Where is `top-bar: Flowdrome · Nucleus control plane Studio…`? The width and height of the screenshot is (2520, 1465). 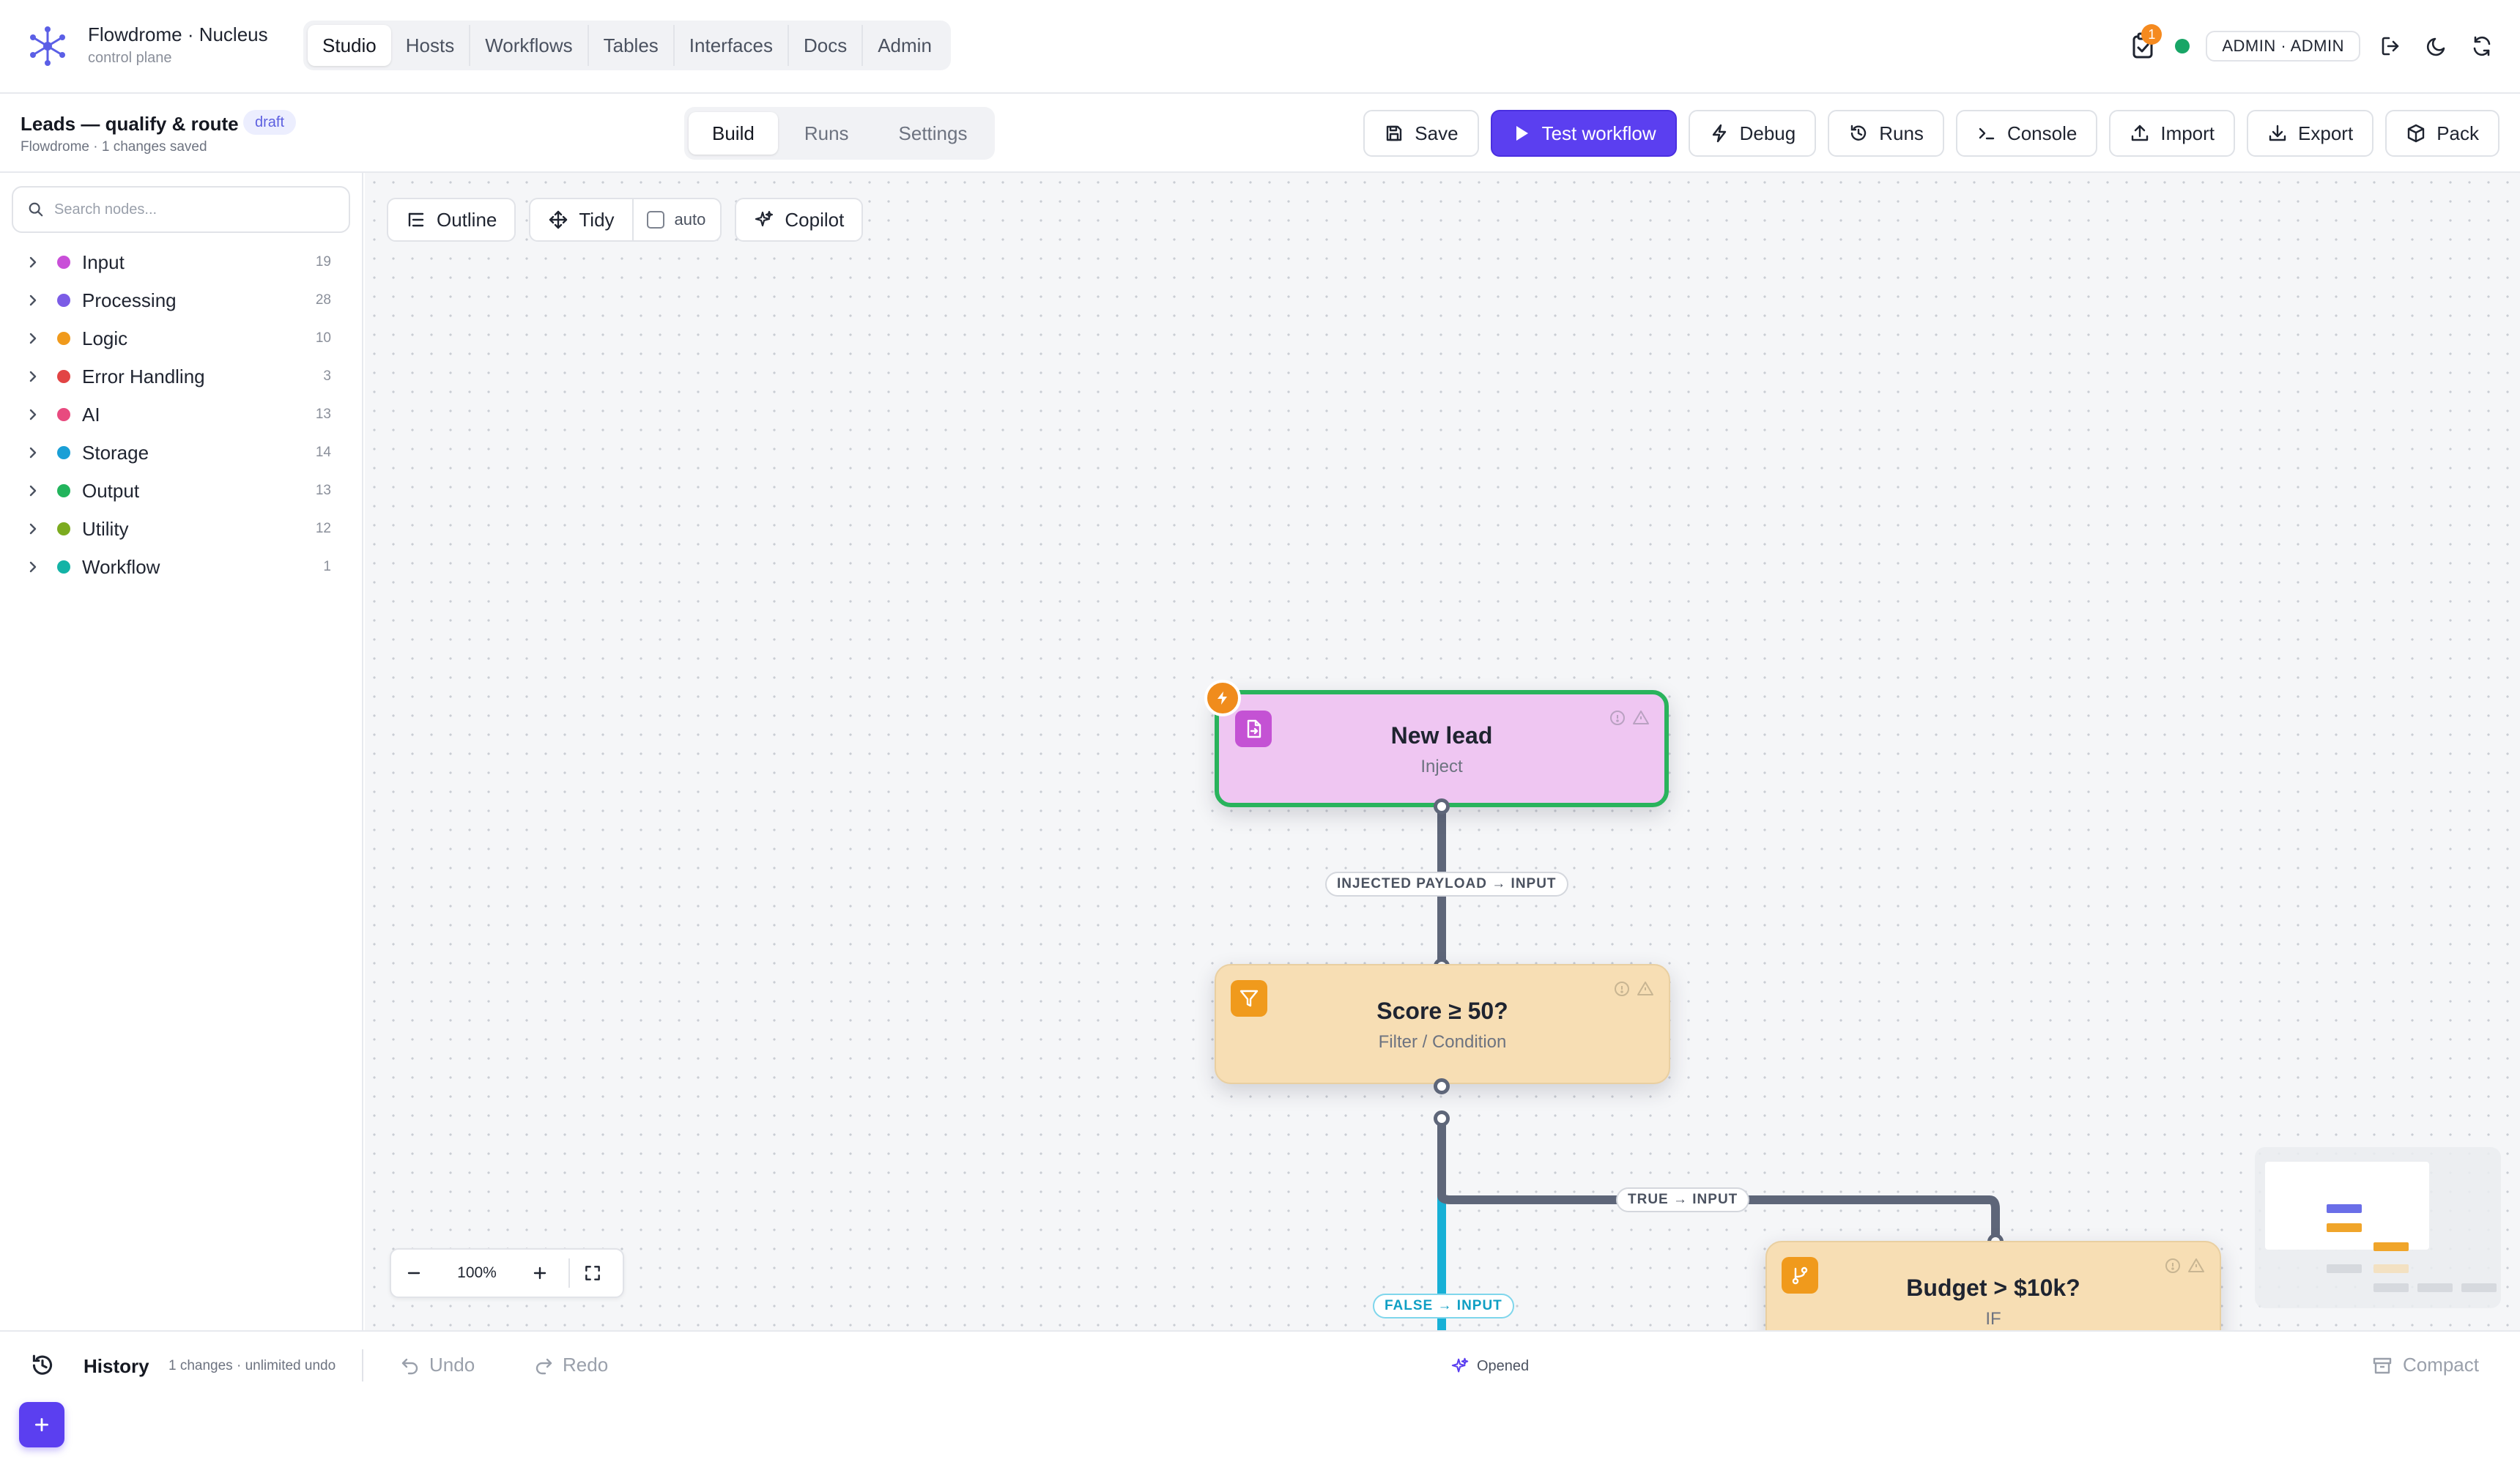 top-bar: Flowdrome · Nucleus control plane Studio… is located at coordinates (1260, 47).